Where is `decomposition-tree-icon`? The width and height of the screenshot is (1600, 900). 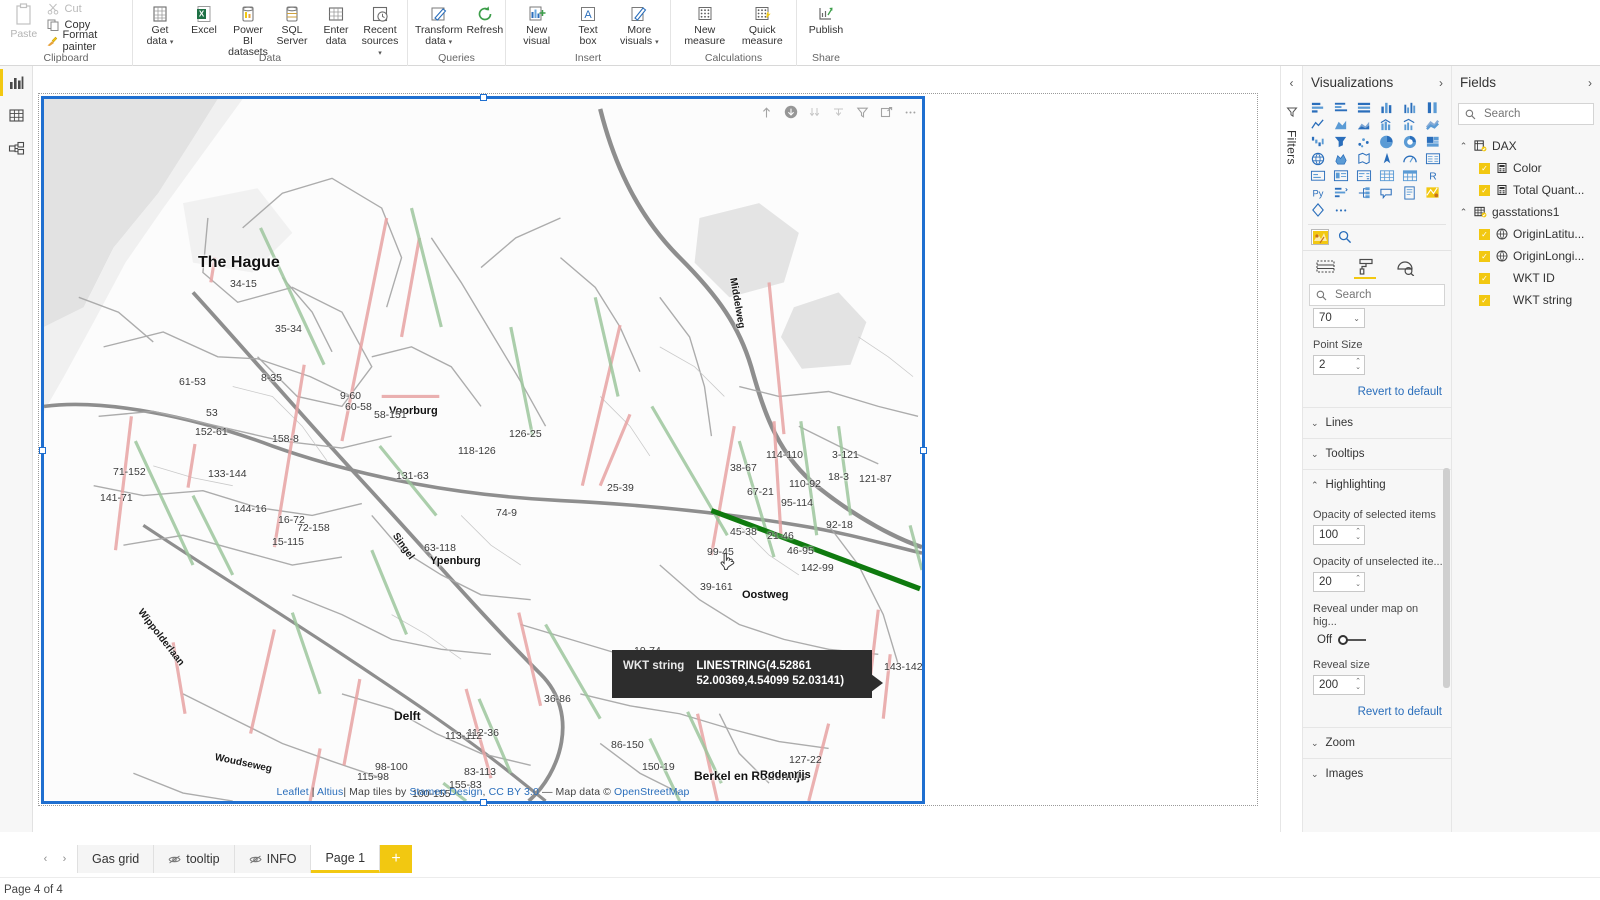 decomposition-tree-icon is located at coordinates (1363, 192).